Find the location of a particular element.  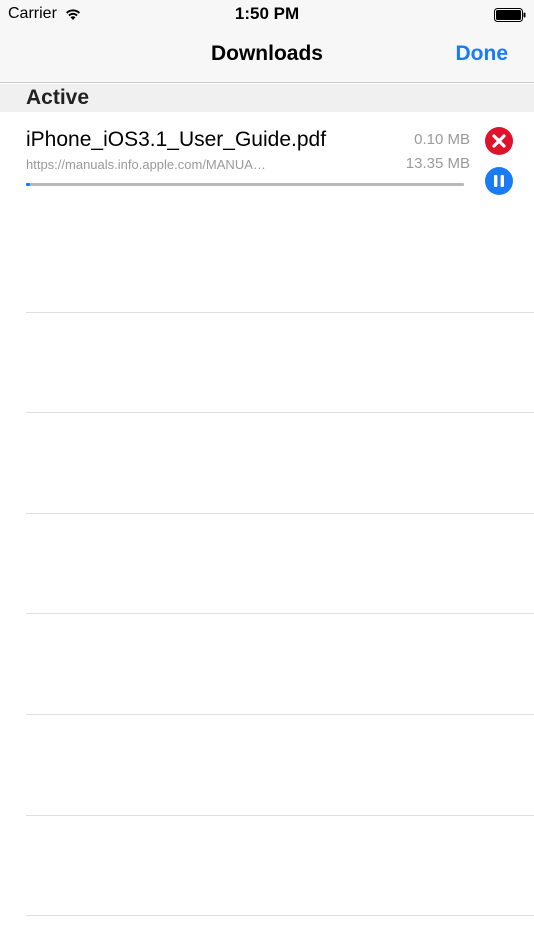

download-file-name: iPhone_iOS3.1_User_Guide.pdf is located at coordinates (176, 139).